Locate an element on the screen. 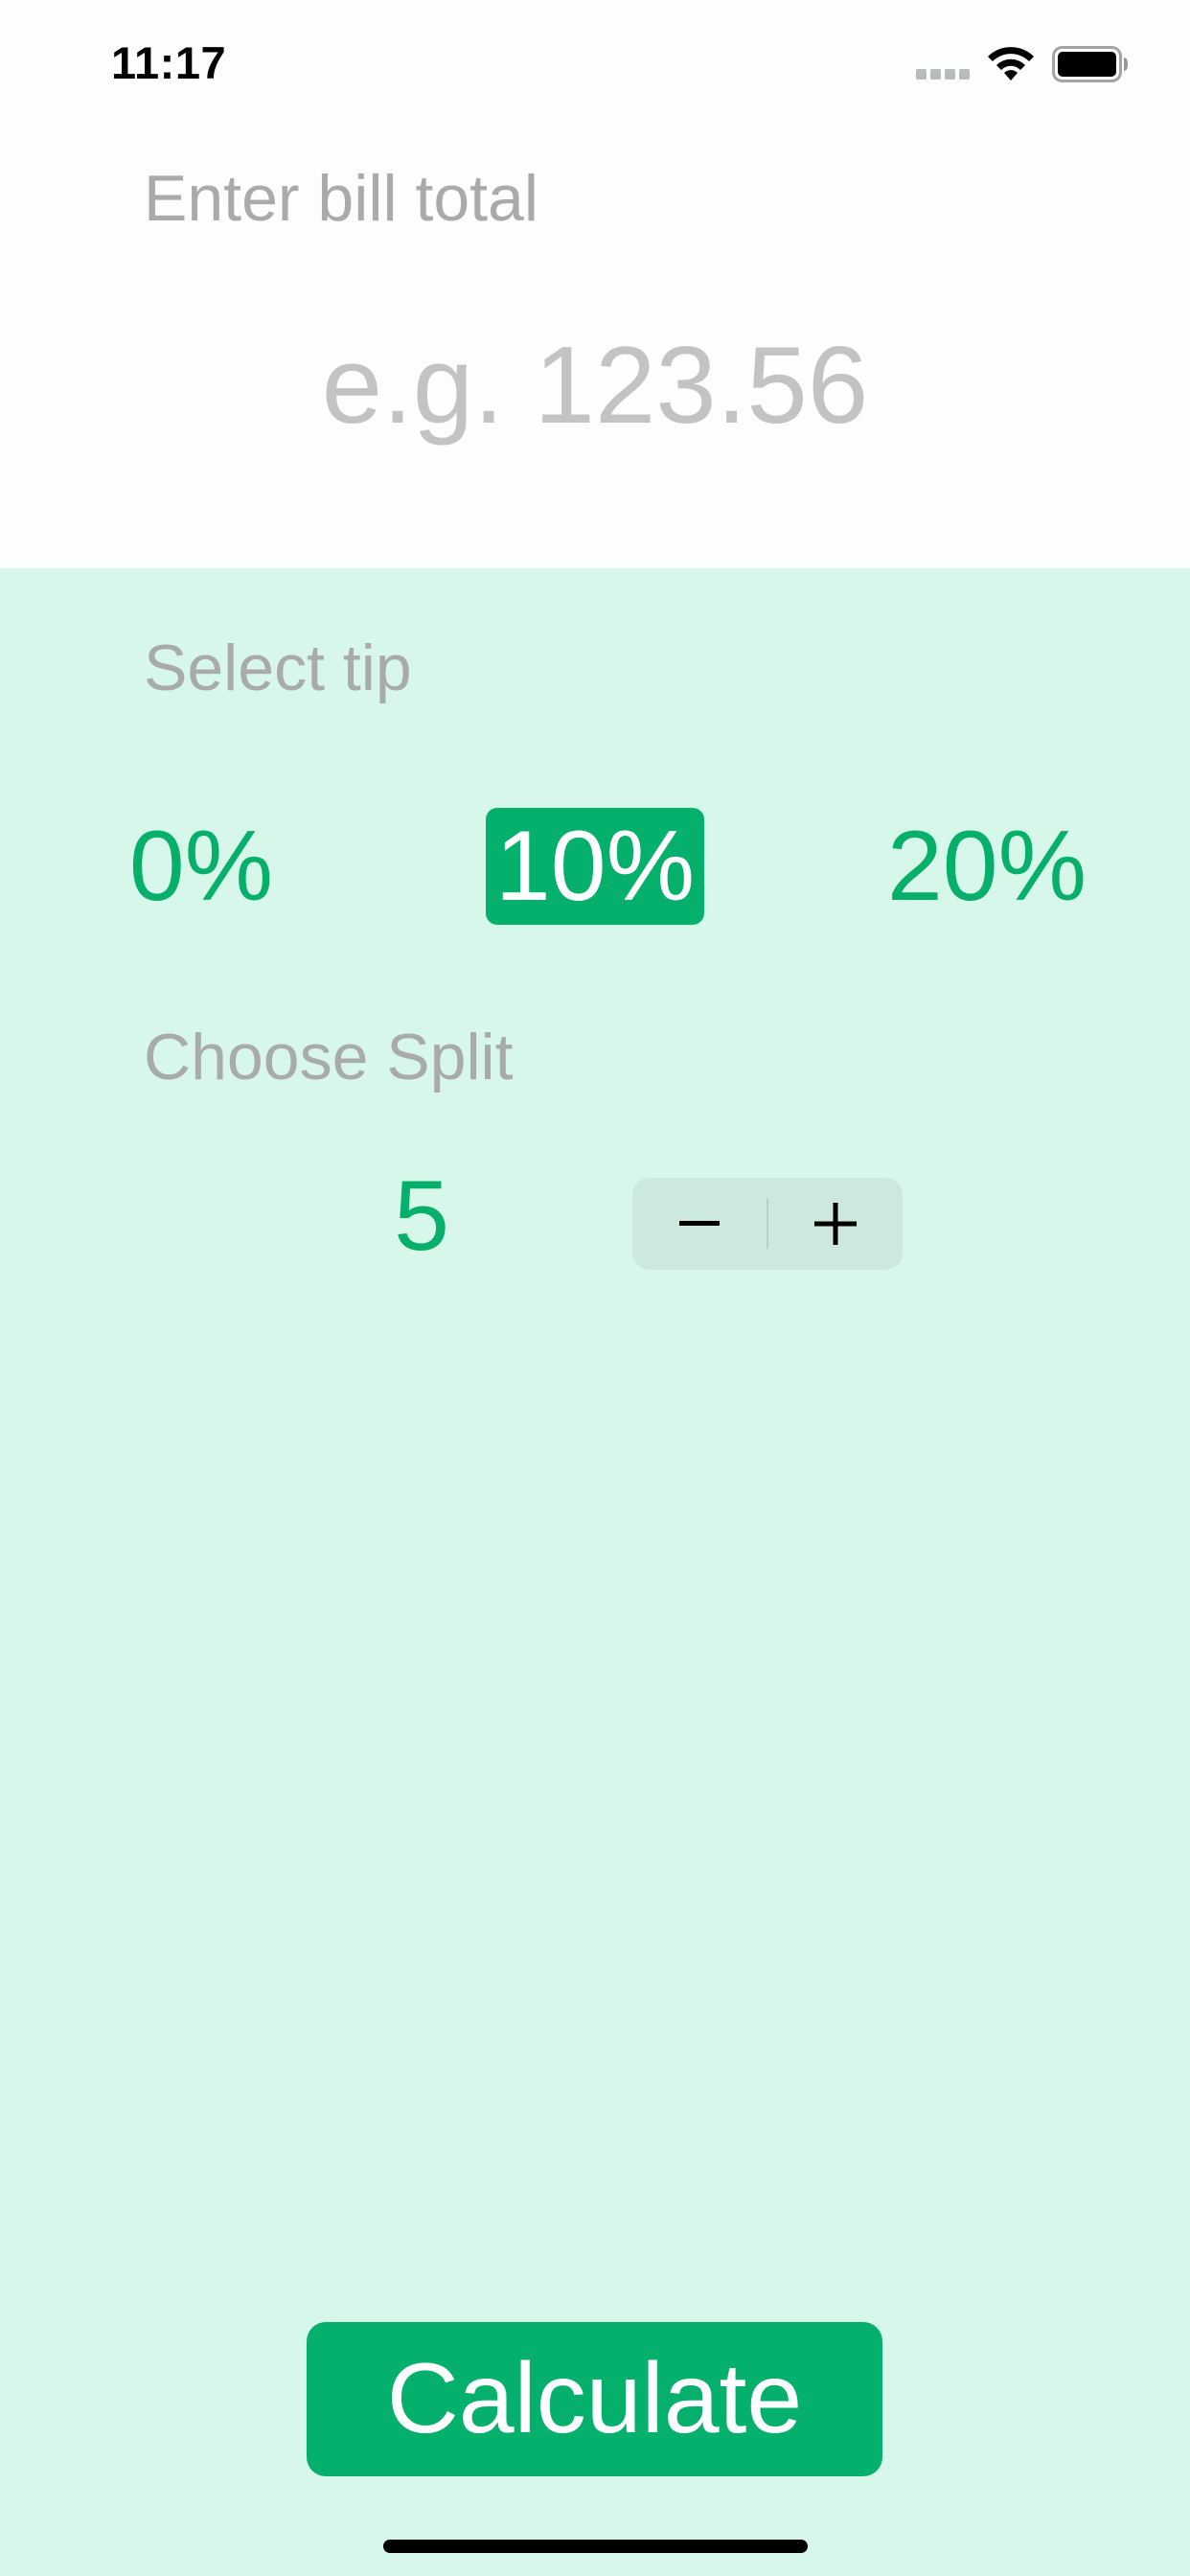 This screenshot has width=1190, height=2576. status-time: 11:17 is located at coordinates (169, 63).